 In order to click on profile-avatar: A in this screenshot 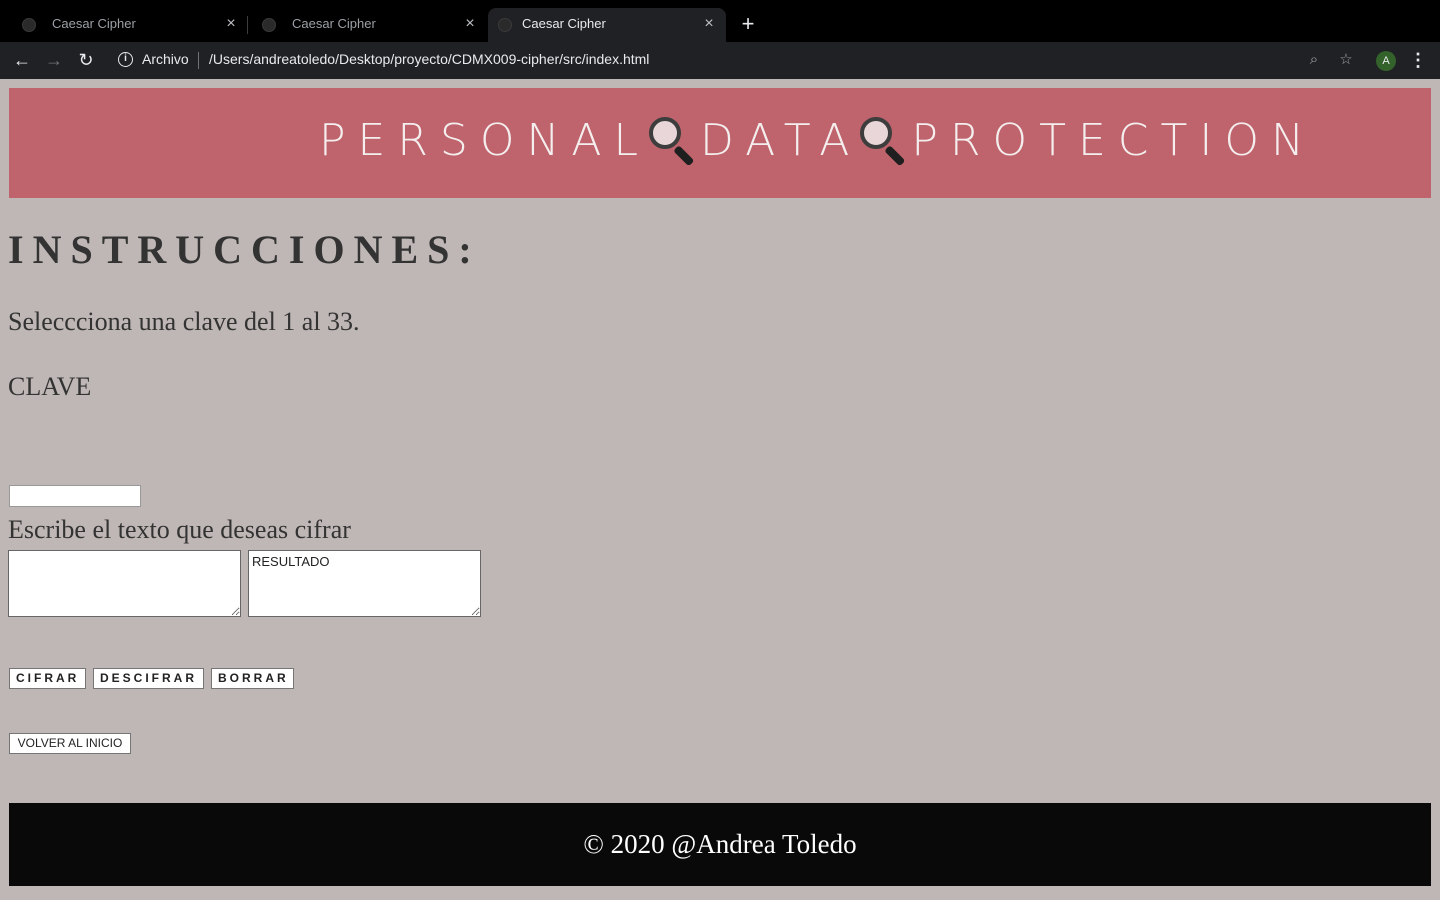, I will do `click(1386, 61)`.